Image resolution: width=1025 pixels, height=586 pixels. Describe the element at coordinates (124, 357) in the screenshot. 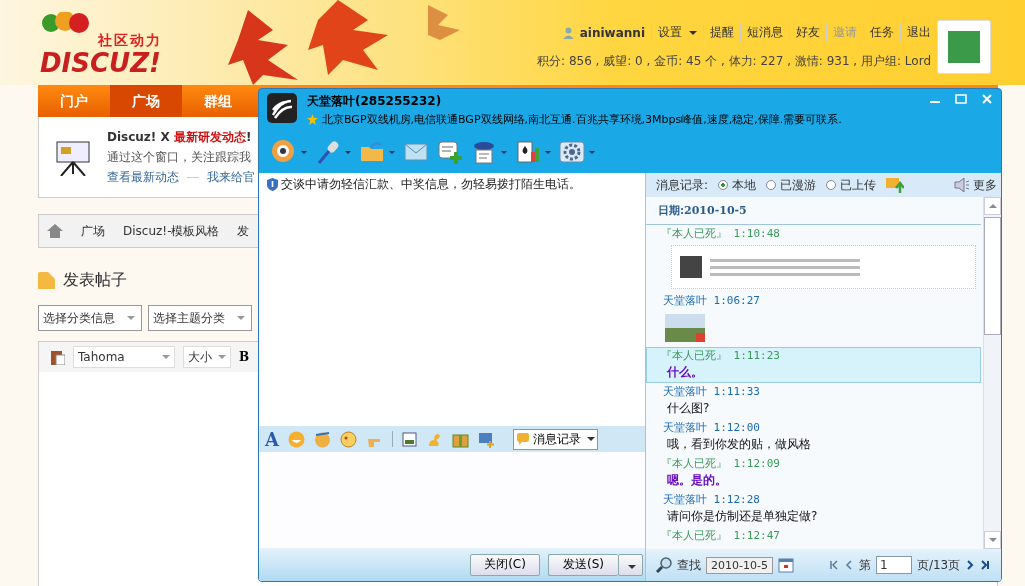

I see `font-select: Tahoma` at that location.